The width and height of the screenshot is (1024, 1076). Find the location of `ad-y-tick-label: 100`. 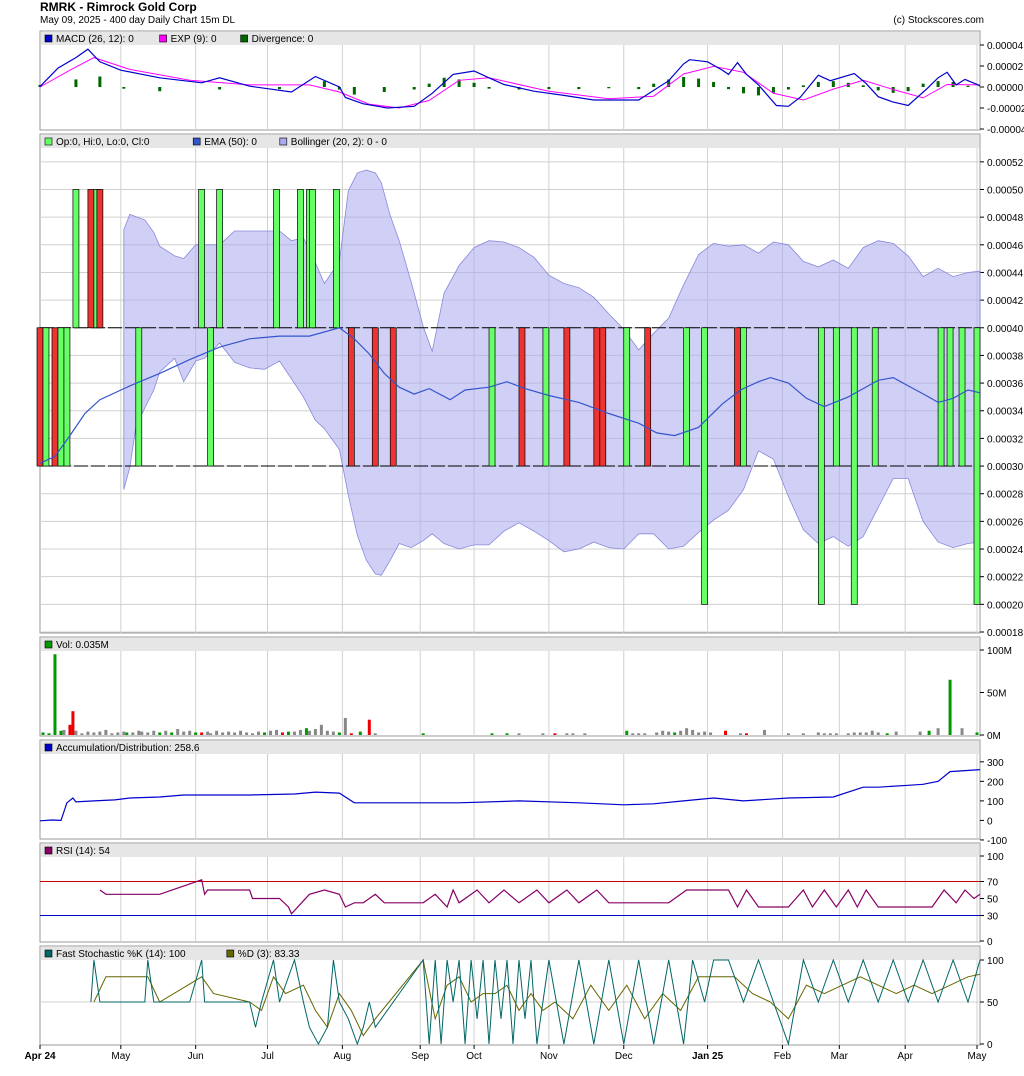

ad-y-tick-label: 100 is located at coordinates (995, 802).